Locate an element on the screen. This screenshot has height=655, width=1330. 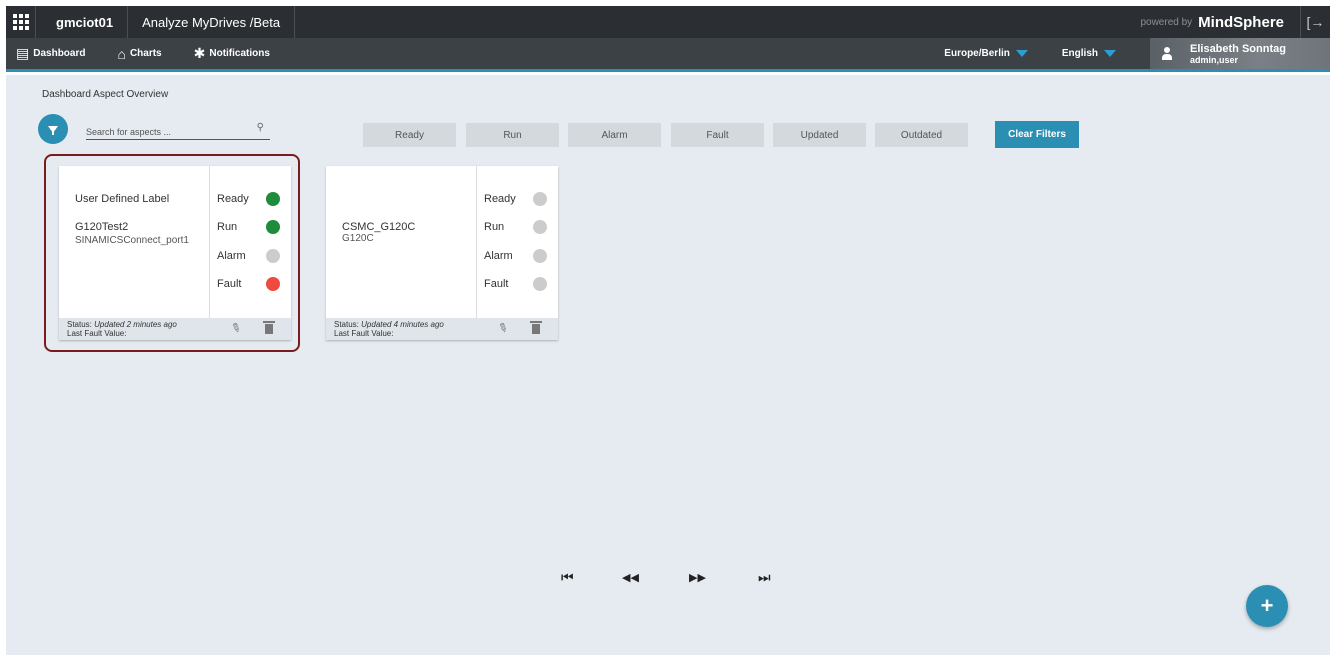
nav-notifications: ✱ Notifications is located at coordinates (232, 53).